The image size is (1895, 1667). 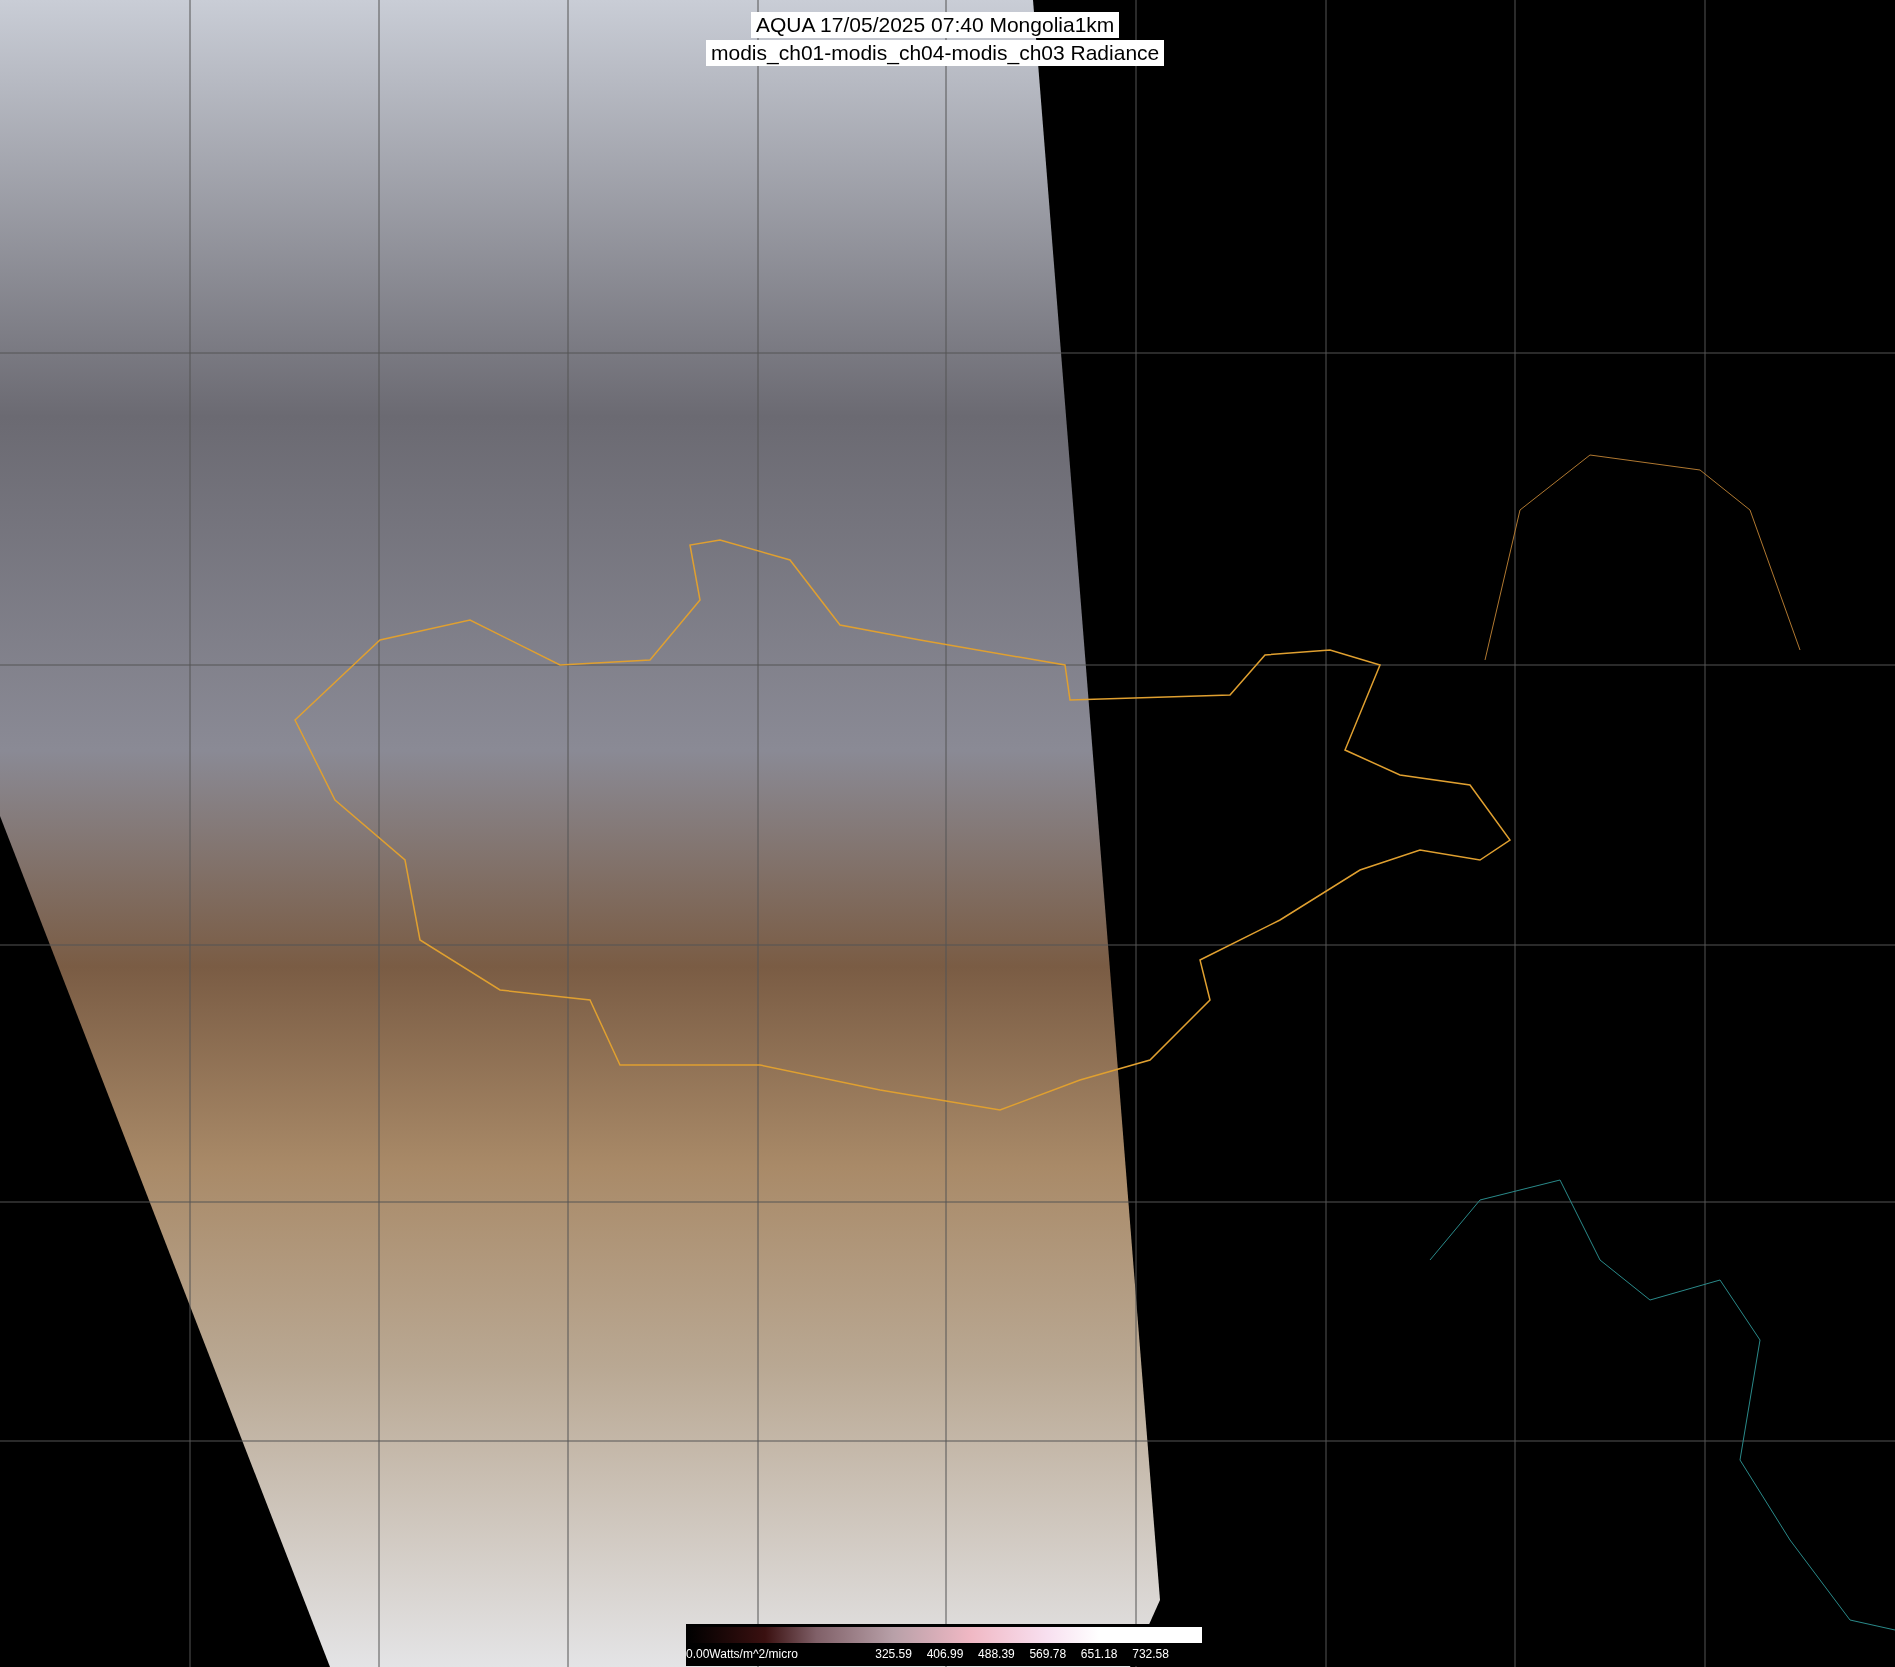 What do you see at coordinates (1099, 1654) in the screenshot?
I see `tick-label: 651.18` at bounding box center [1099, 1654].